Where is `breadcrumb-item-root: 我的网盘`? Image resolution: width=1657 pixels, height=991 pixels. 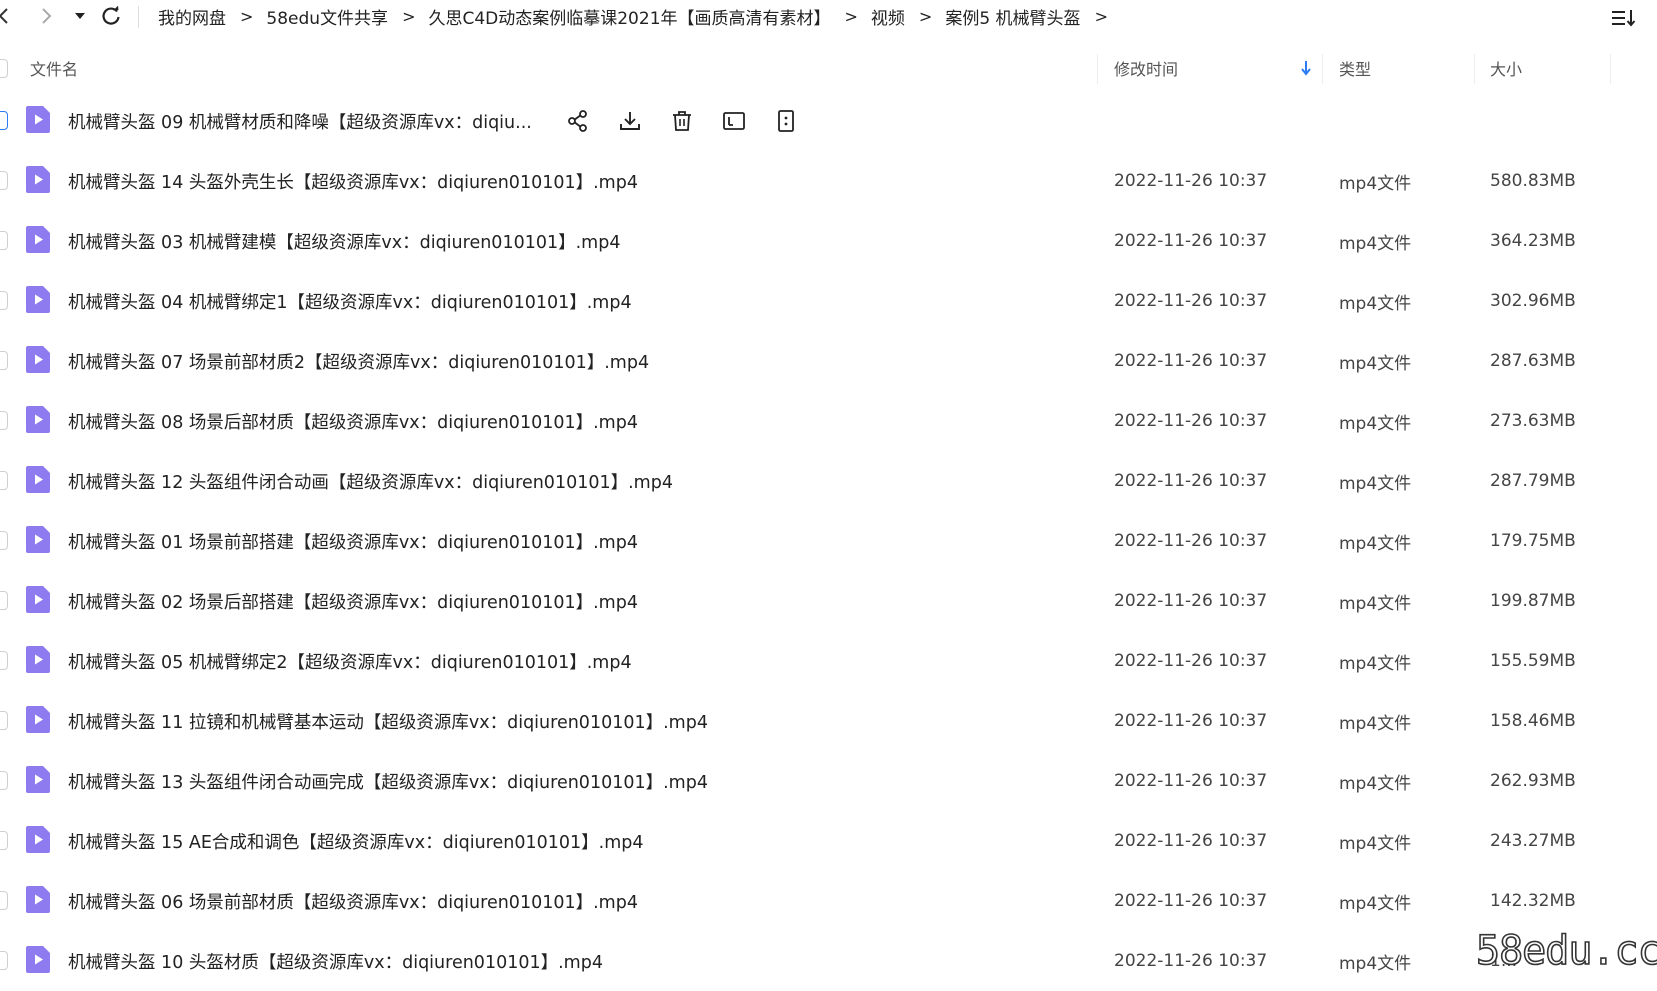 breadcrumb-item-root: 我的网盘 is located at coordinates (192, 16).